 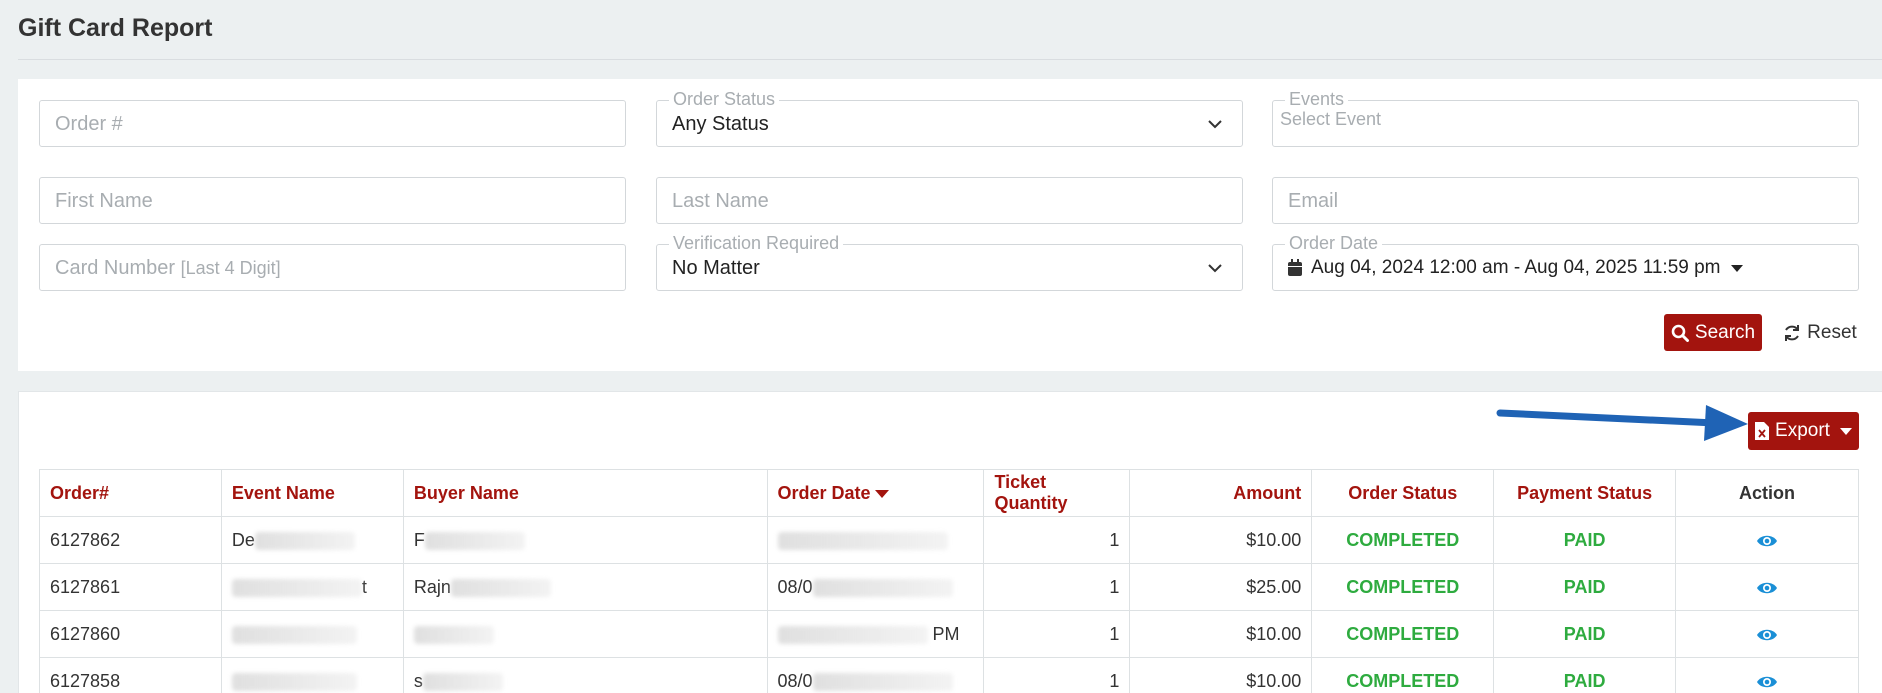 I want to click on column-header-order: Order#, so click(x=130, y=493).